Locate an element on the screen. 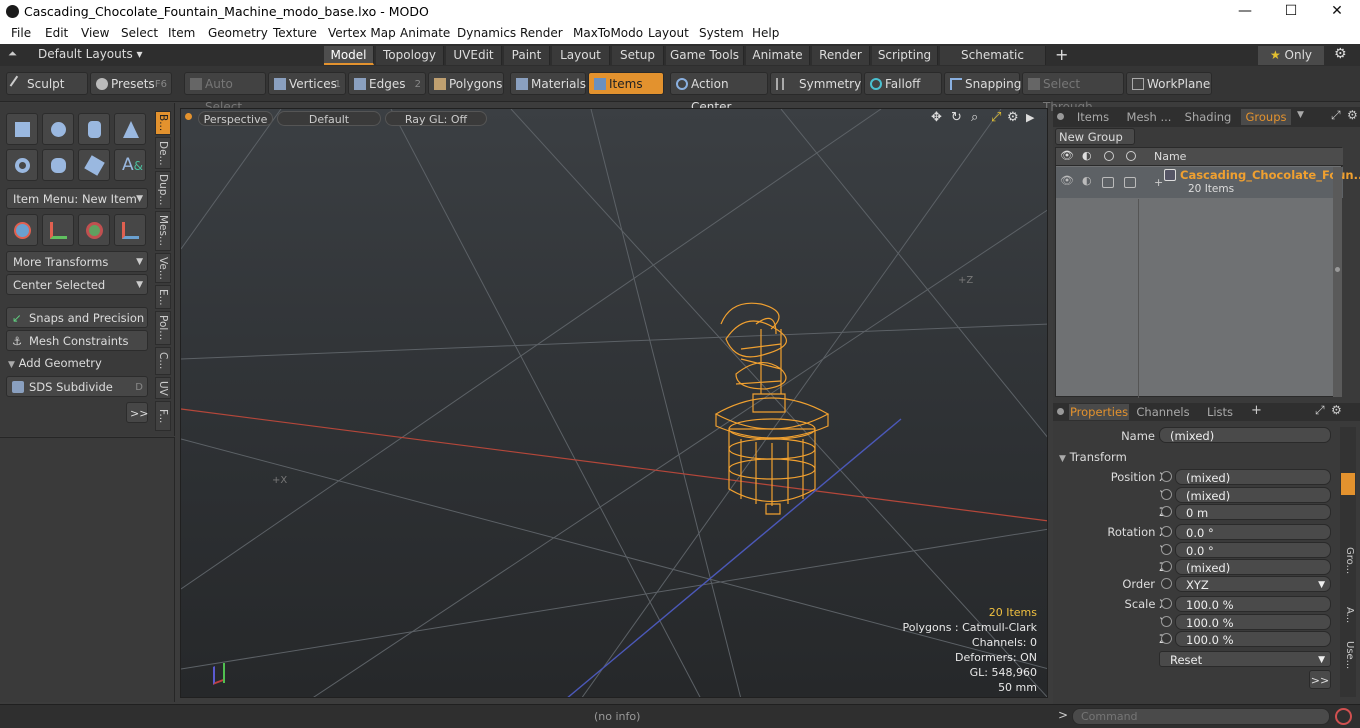 Image resolution: width=1360 pixels, height=728 pixels. rotate-view-icon: ↻ is located at coordinates (956, 117).